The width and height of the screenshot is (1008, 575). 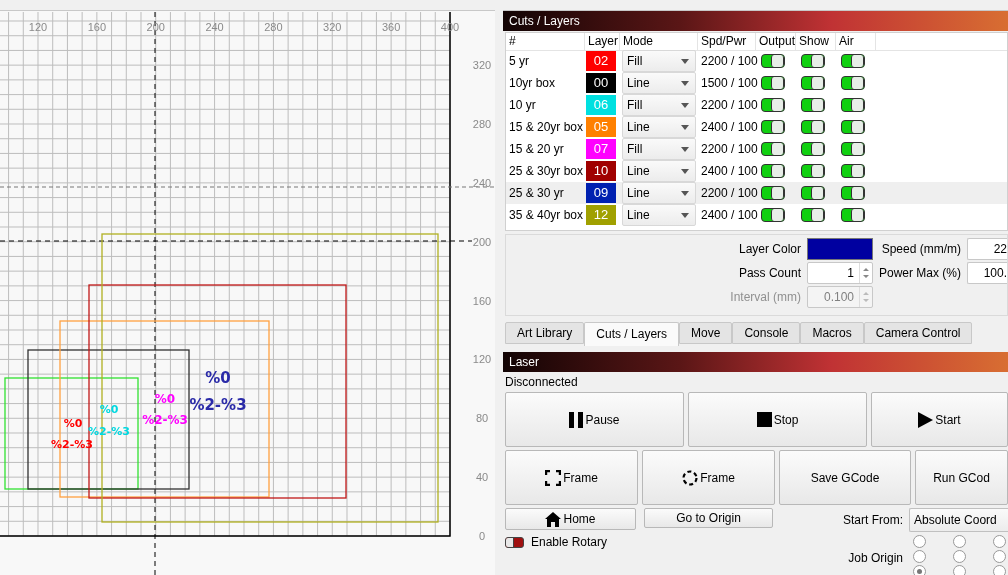 What do you see at coordinates (958, 520) in the screenshot?
I see `start-from-dropdown: Absolute Coord` at bounding box center [958, 520].